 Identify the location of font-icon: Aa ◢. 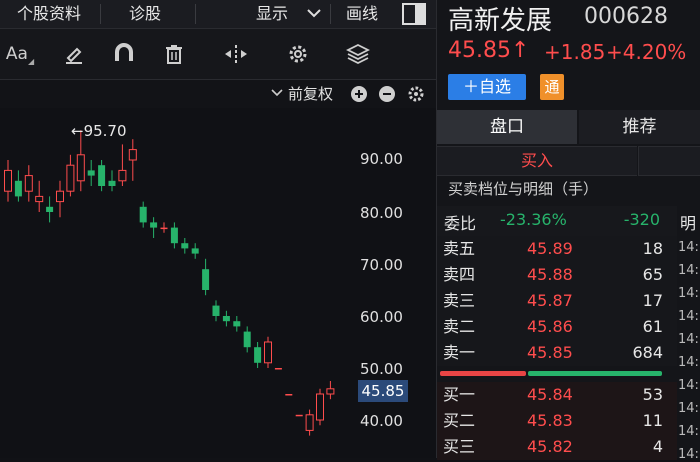
(20, 54).